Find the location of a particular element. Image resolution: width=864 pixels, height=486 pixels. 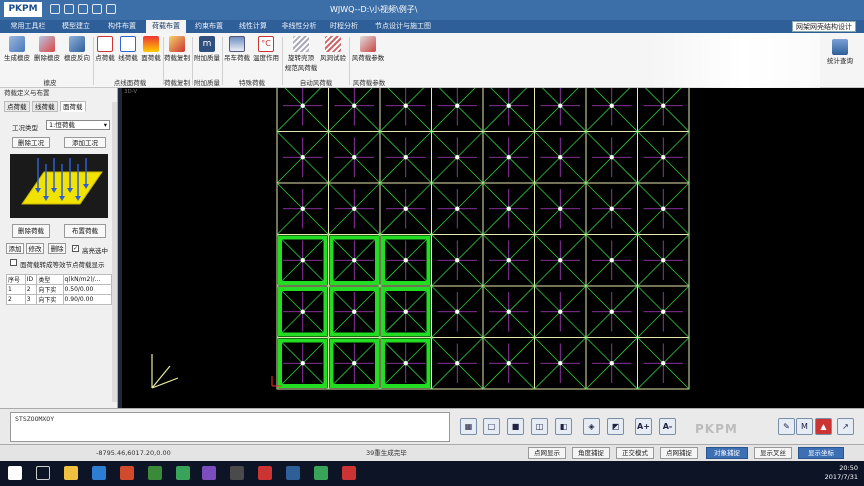

grid-icon: ▦ is located at coordinates (468, 426).